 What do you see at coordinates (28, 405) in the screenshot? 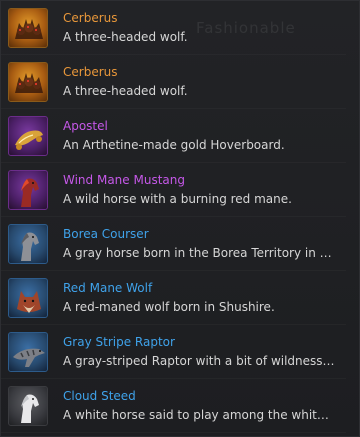
I see `white-horse-icon` at bounding box center [28, 405].